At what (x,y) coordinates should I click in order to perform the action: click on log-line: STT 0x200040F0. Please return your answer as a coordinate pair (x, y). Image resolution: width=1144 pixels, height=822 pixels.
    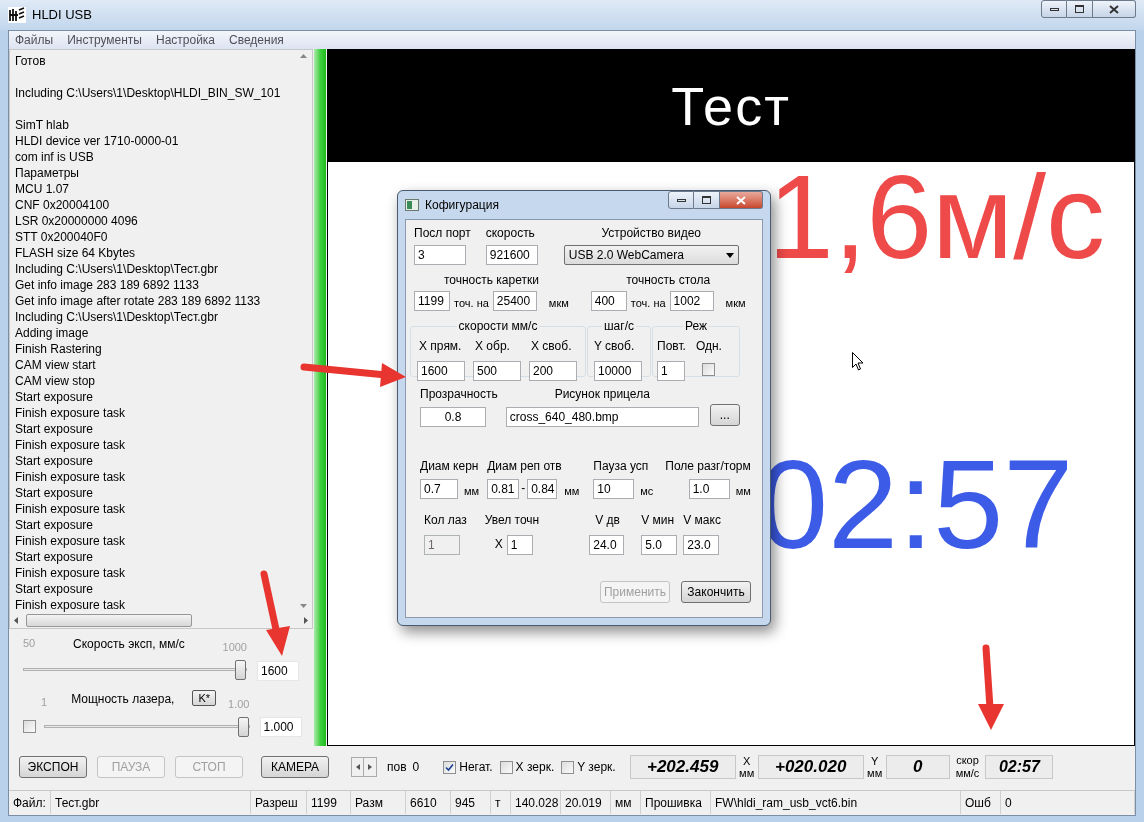
    Looking at the image, I should click on (62, 237).